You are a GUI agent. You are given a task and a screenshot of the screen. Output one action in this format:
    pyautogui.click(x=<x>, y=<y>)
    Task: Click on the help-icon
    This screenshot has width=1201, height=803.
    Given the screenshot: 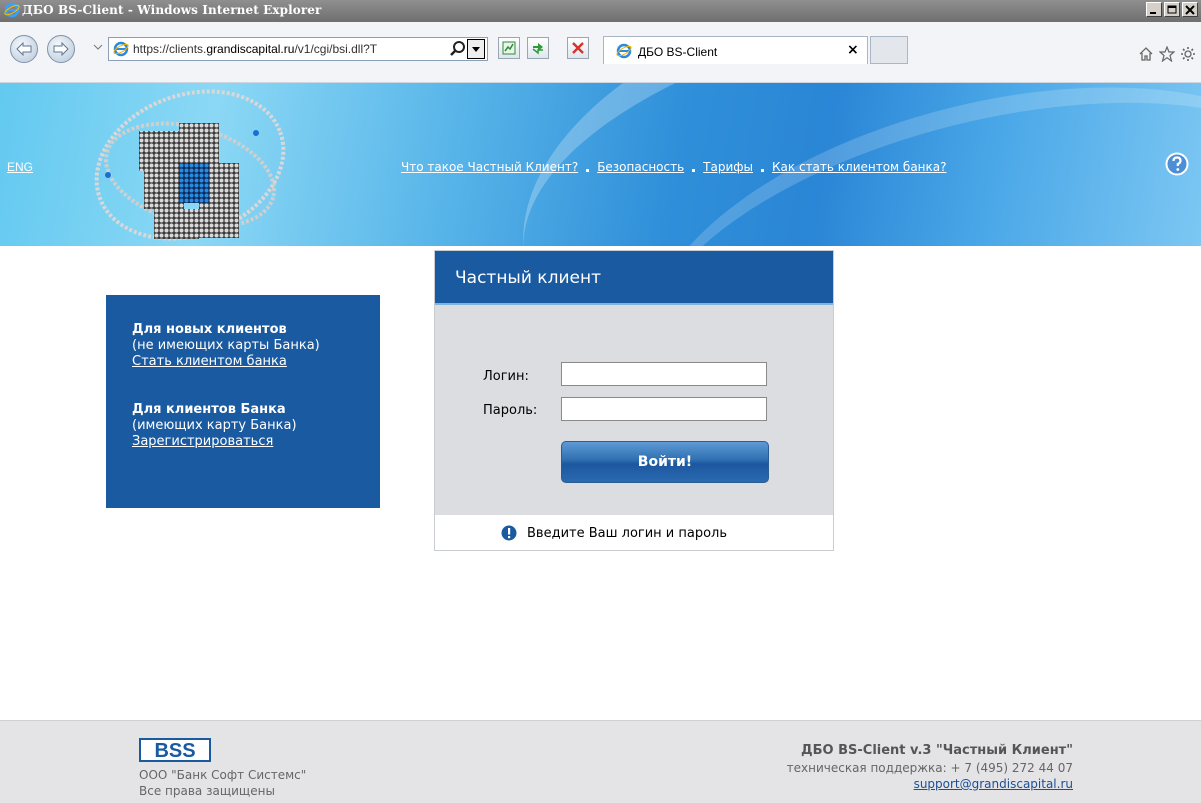 What is the action you would take?
    pyautogui.click(x=1177, y=164)
    